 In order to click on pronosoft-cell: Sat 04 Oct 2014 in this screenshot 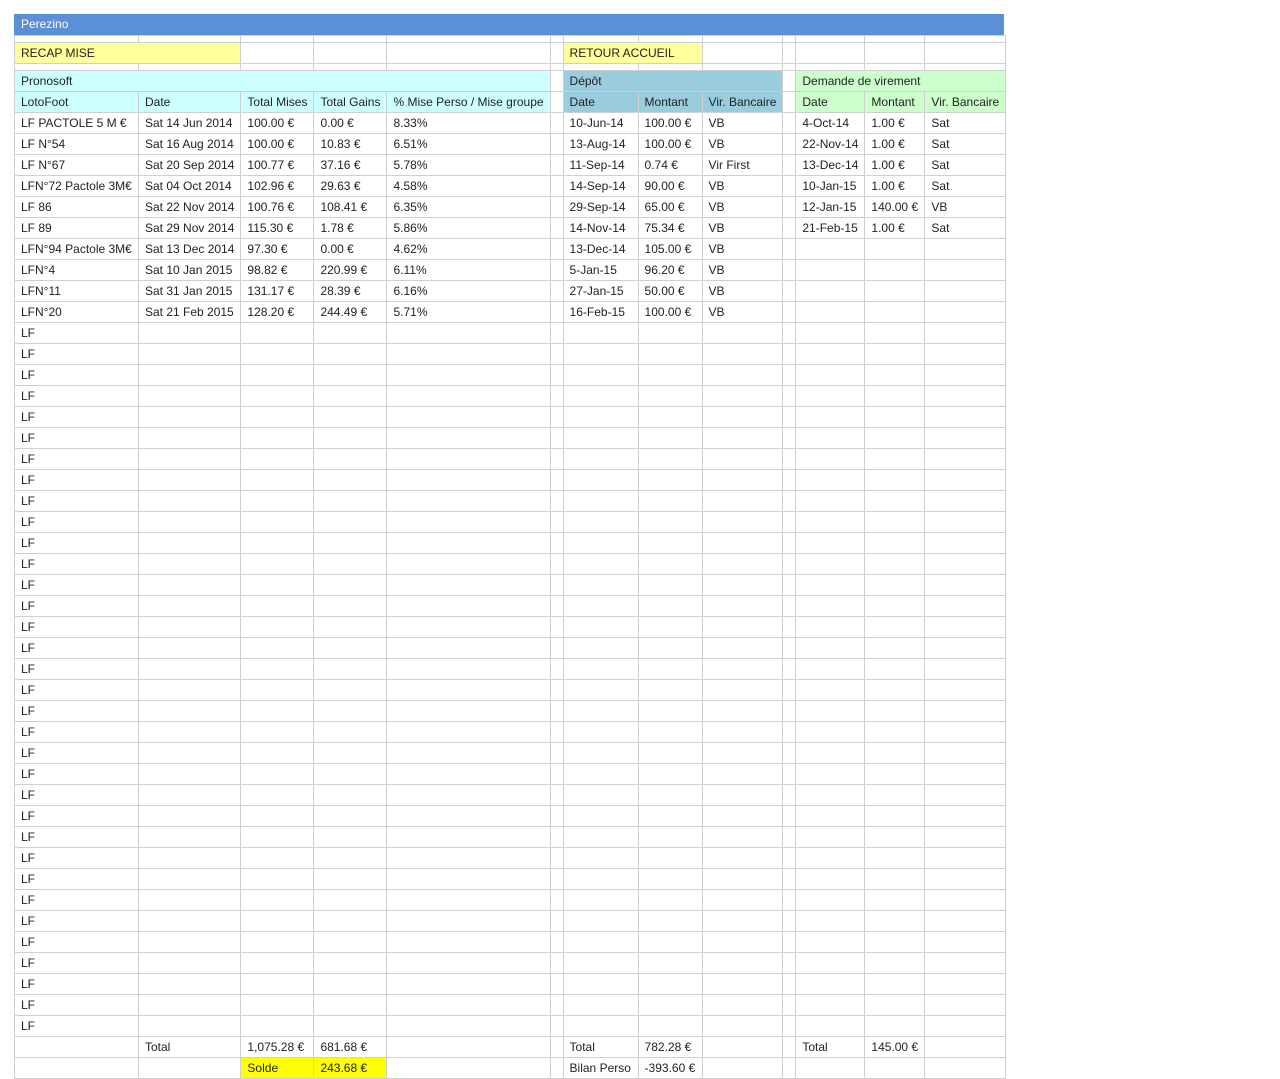, I will do `click(189, 186)`.